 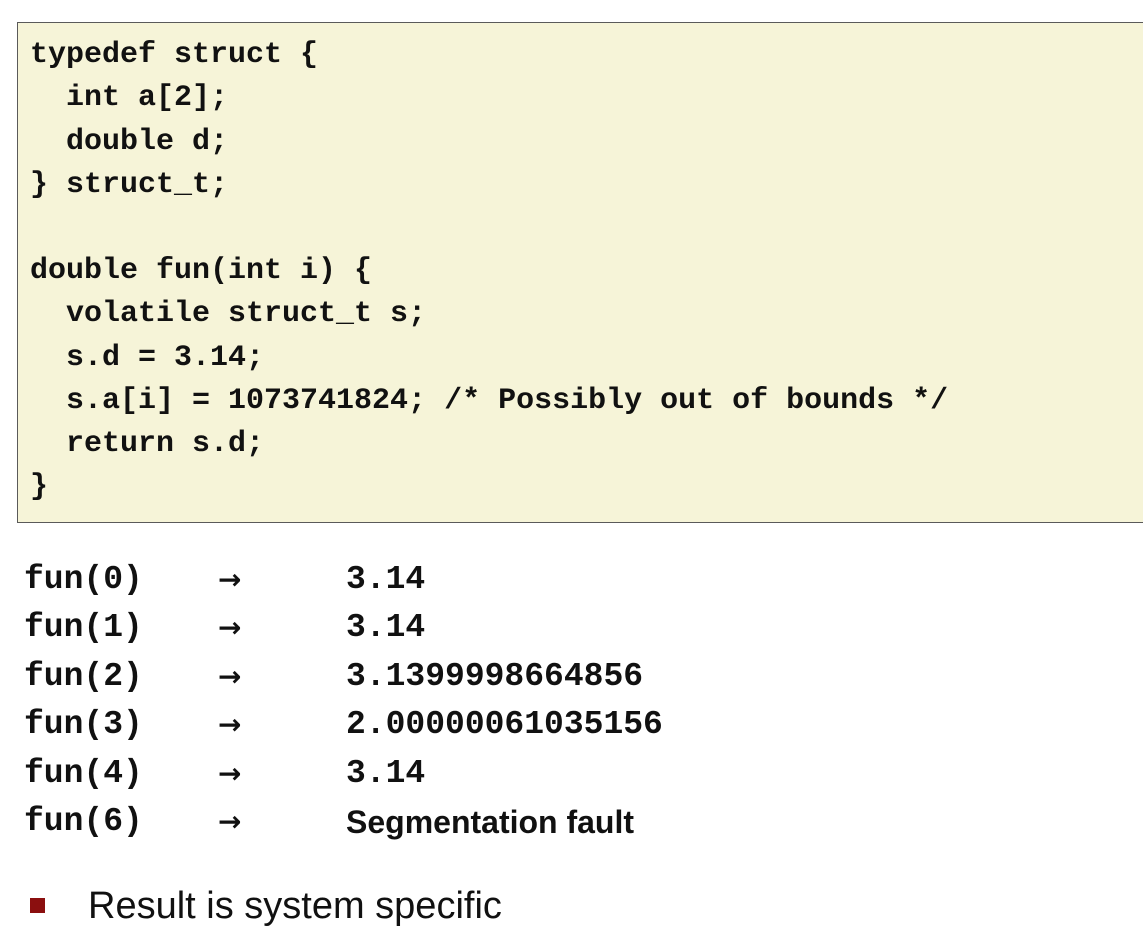 I want to click on function-call: fun(1), so click(x=83, y=627).